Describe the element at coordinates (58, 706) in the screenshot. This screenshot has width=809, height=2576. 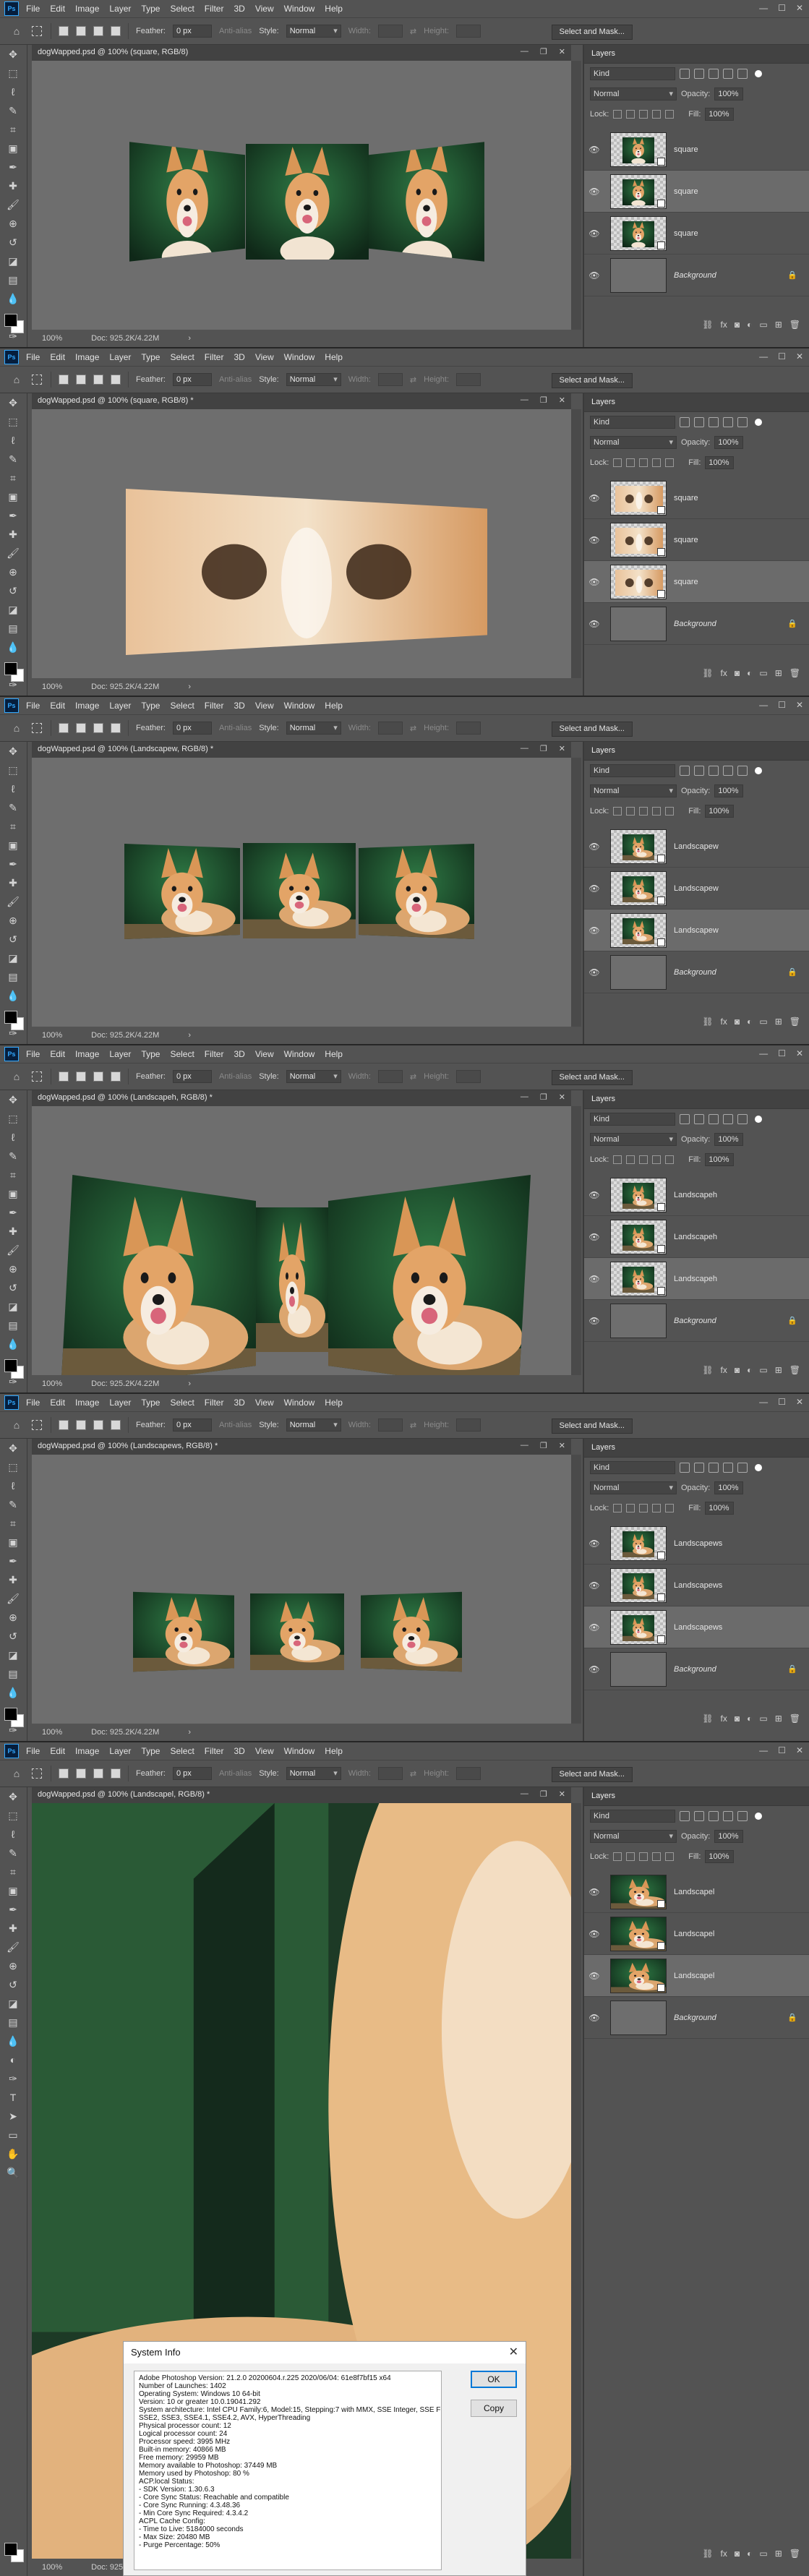
I see `menu-item: Edit` at that location.